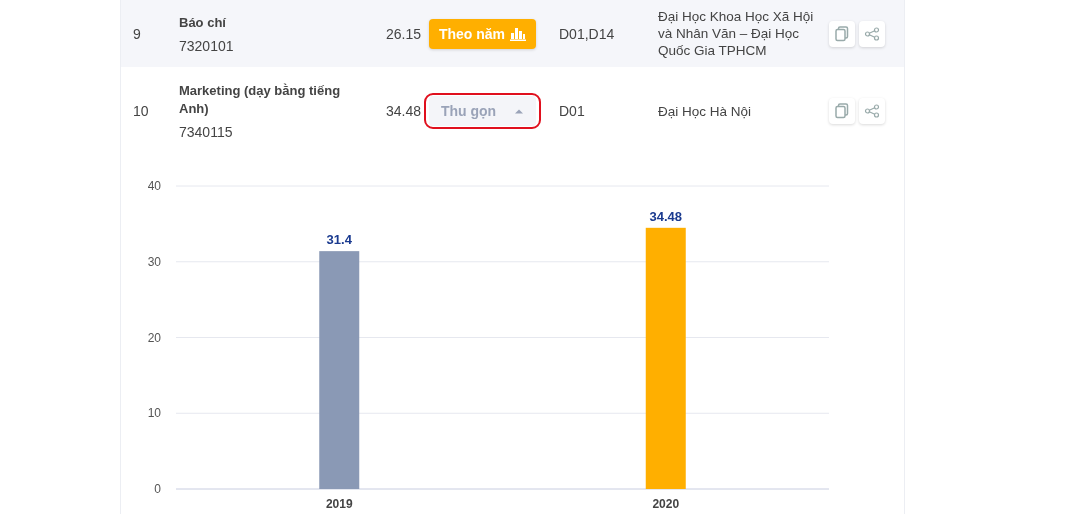 This screenshot has width=1084, height=514. What do you see at coordinates (587, 33) in the screenshot?
I see `subject-combination: D01,D14` at bounding box center [587, 33].